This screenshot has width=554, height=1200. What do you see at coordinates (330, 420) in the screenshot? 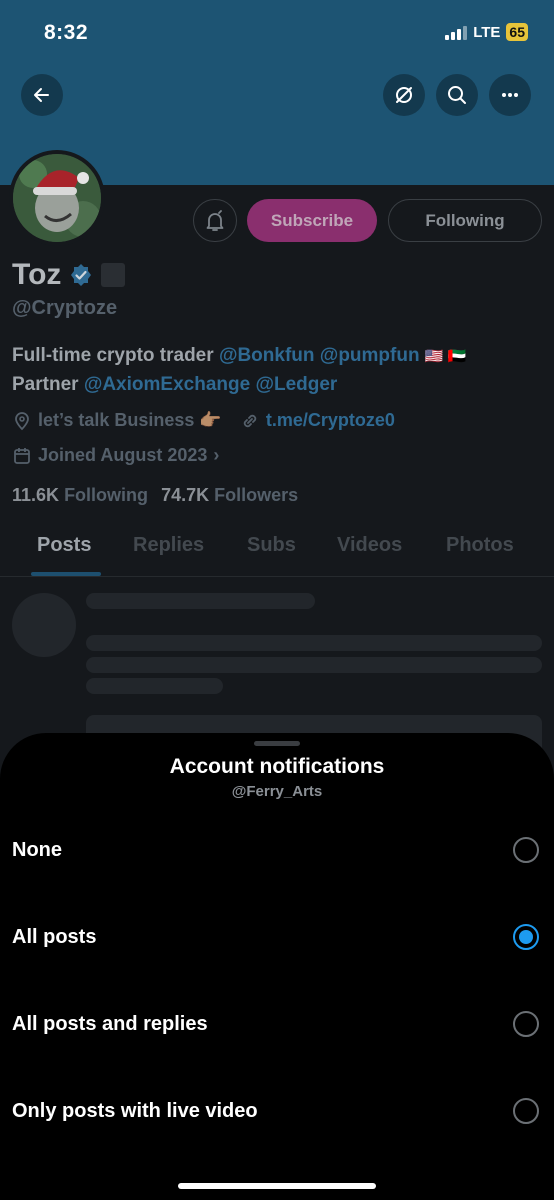
I see `website-link: t.me/Cryptoze0` at bounding box center [330, 420].